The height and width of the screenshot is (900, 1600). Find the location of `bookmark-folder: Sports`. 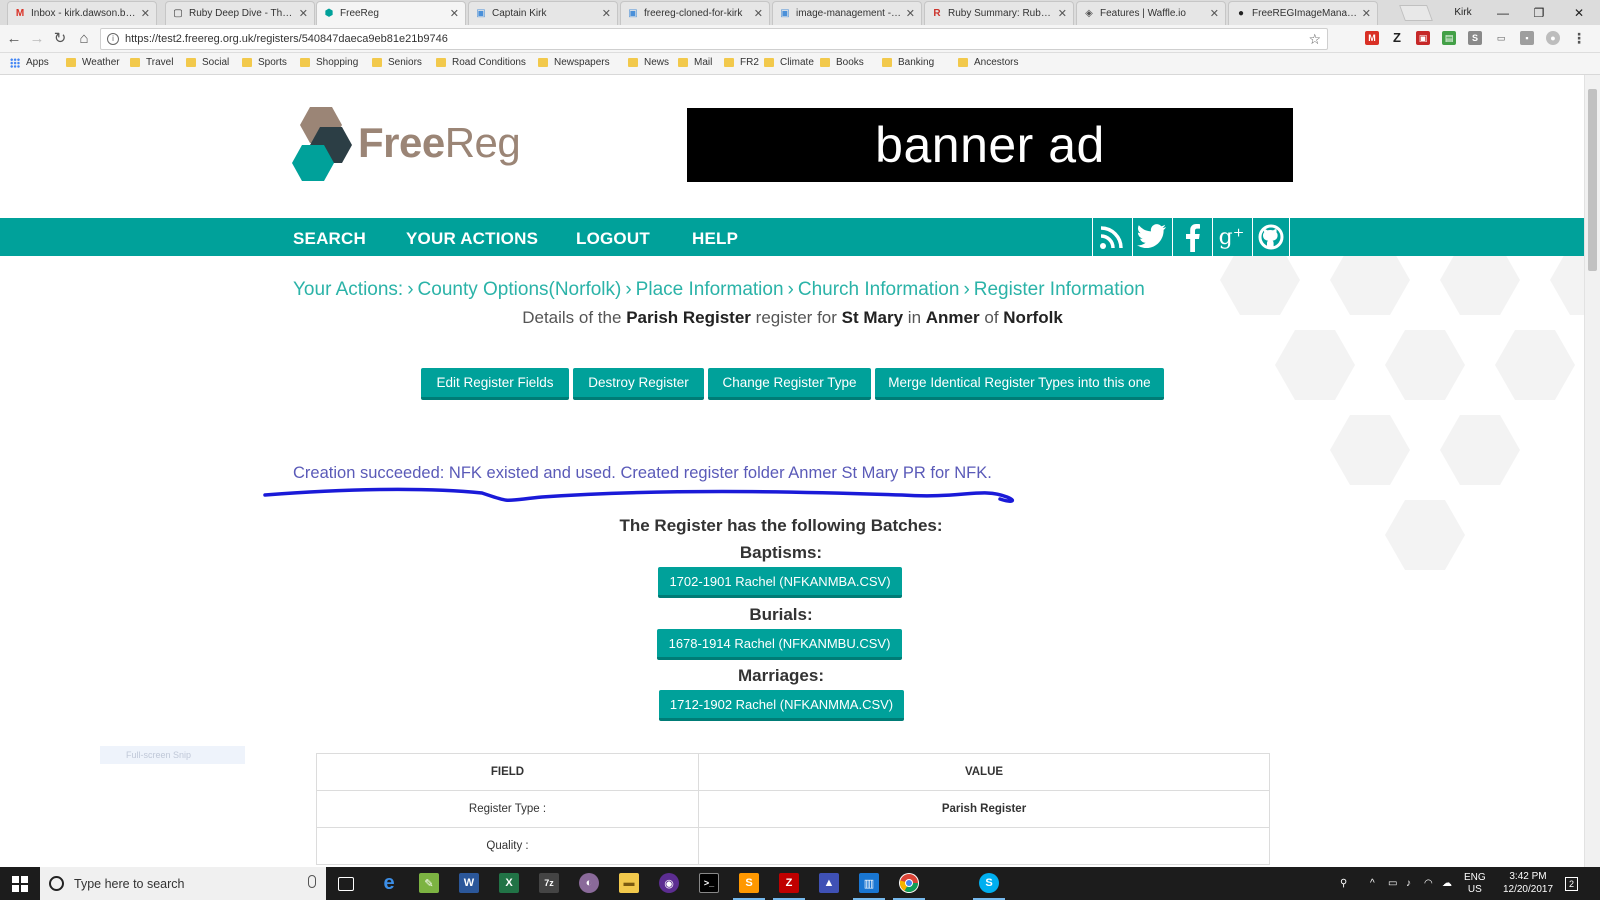

bookmark-folder: Sports is located at coordinates (264, 62).